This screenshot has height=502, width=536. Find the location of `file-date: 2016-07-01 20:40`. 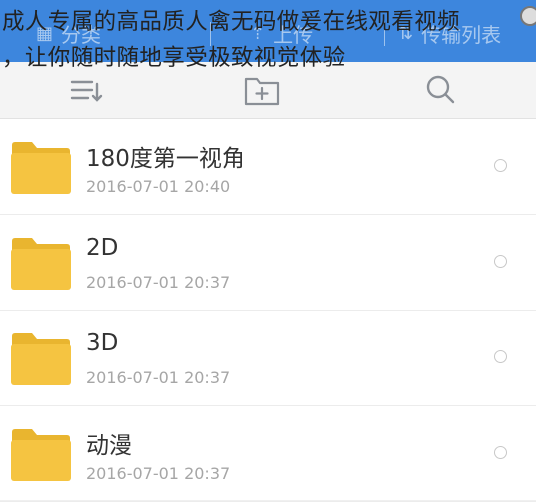

file-date: 2016-07-01 20:40 is located at coordinates (158, 186).